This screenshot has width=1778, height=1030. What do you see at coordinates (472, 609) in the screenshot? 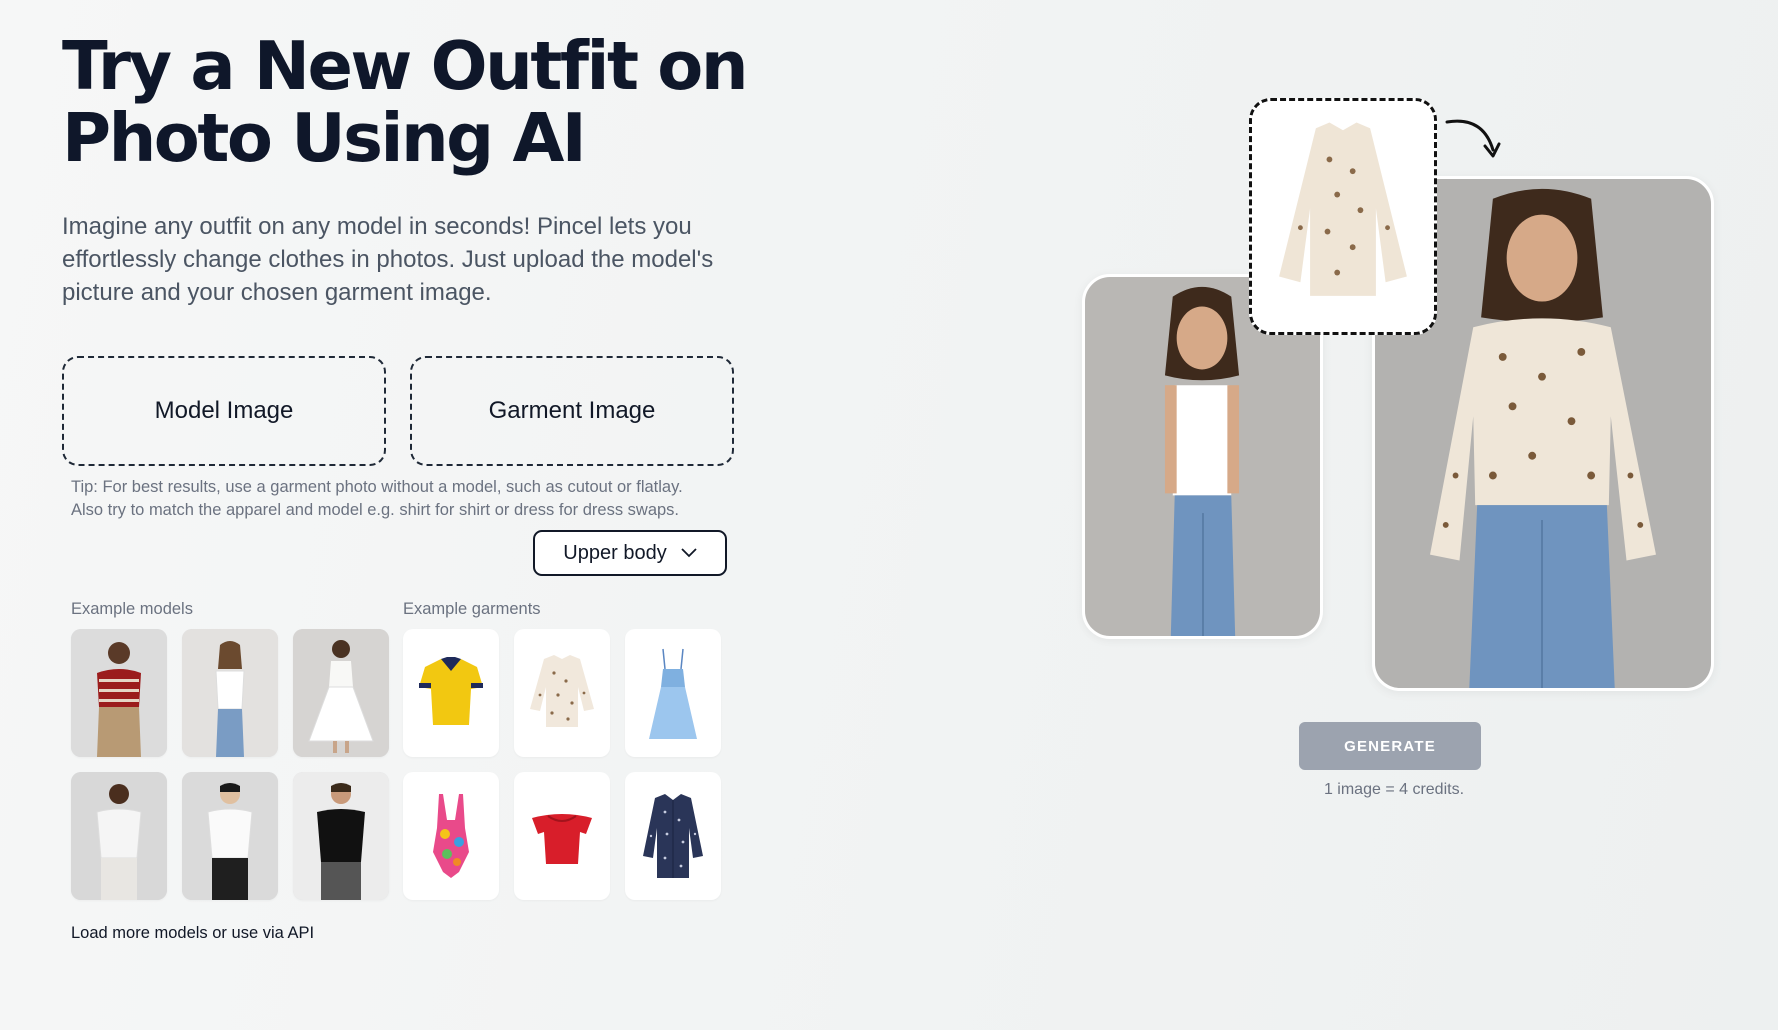
I see `example-garments-label: Example garments` at bounding box center [472, 609].